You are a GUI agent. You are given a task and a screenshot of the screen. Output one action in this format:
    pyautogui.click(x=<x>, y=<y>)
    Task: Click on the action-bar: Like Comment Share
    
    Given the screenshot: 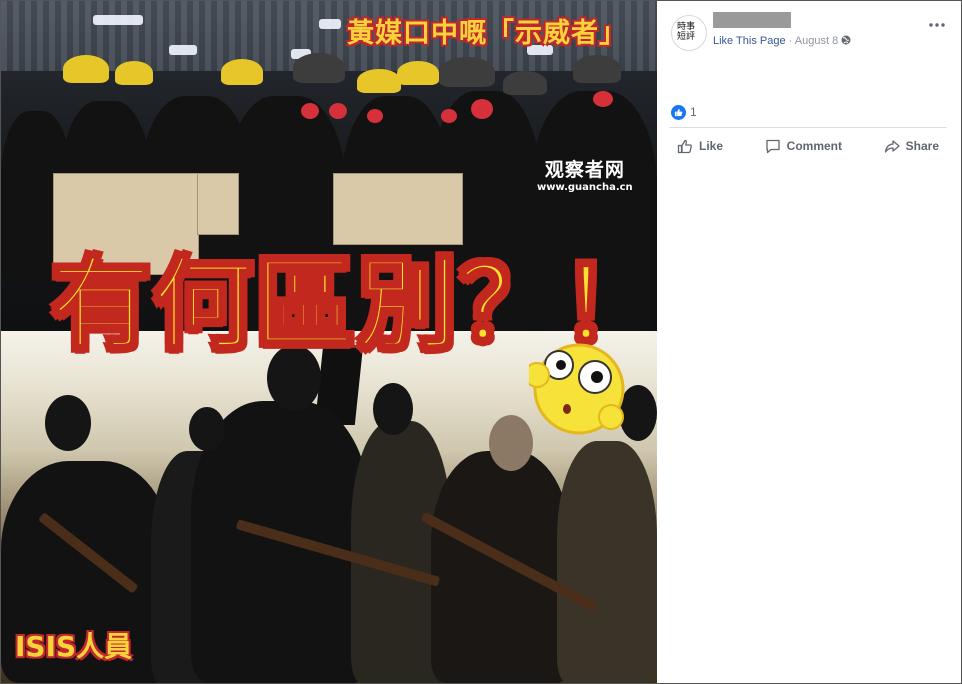 What is the action you would take?
    pyautogui.click(x=808, y=146)
    